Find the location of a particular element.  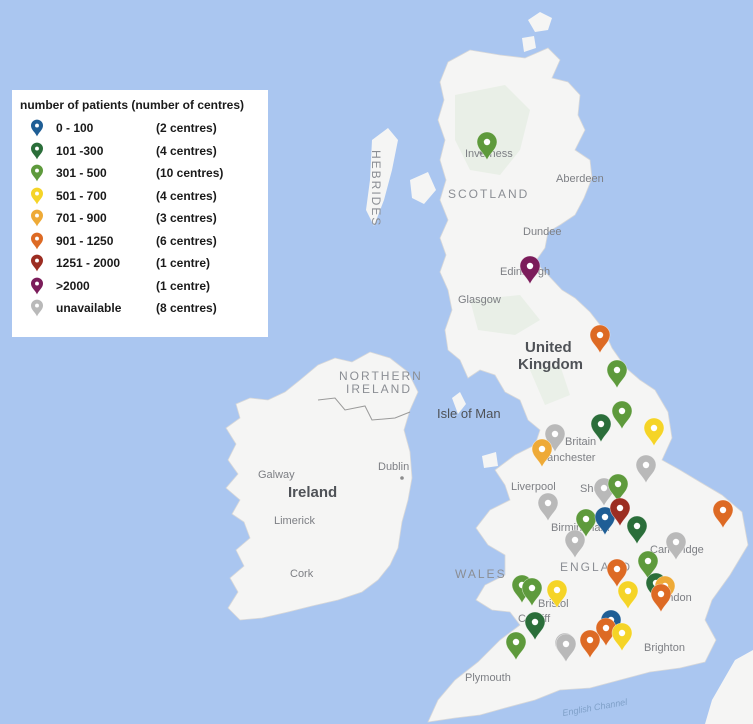

brighton-label: Brighton is located at coordinates (664, 648).